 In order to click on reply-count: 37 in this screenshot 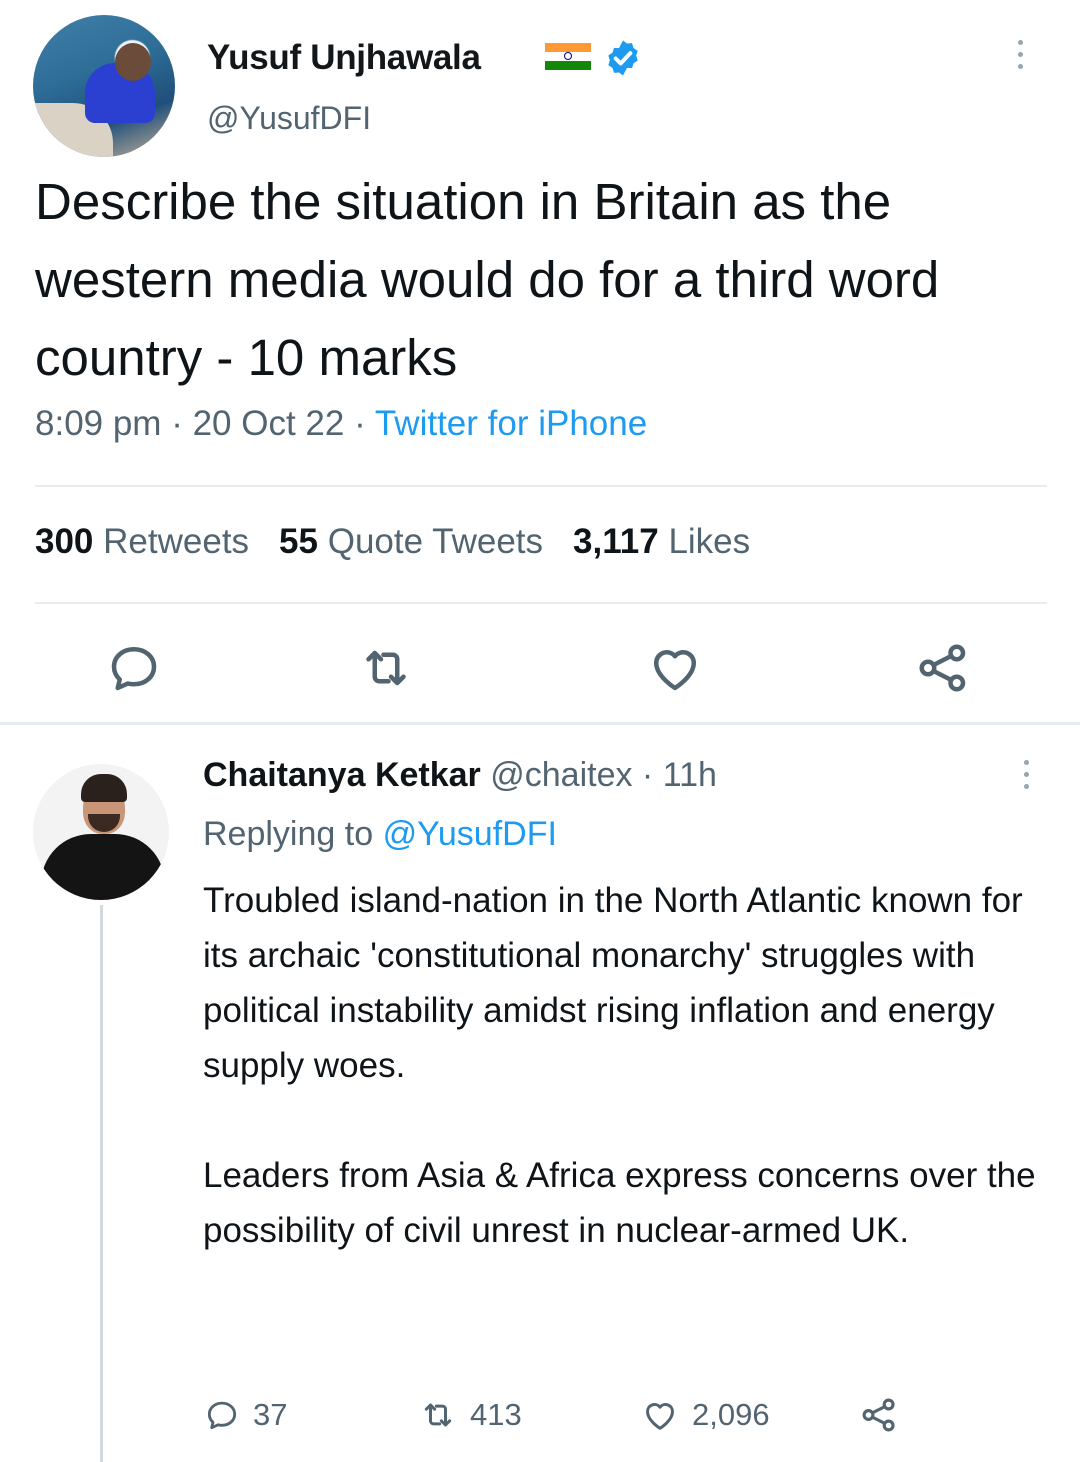, I will do `click(270, 1414)`.